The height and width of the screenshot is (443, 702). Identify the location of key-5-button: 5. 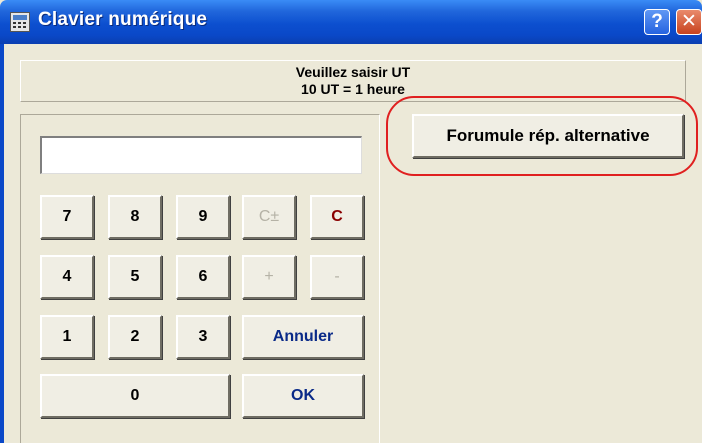
(135, 277).